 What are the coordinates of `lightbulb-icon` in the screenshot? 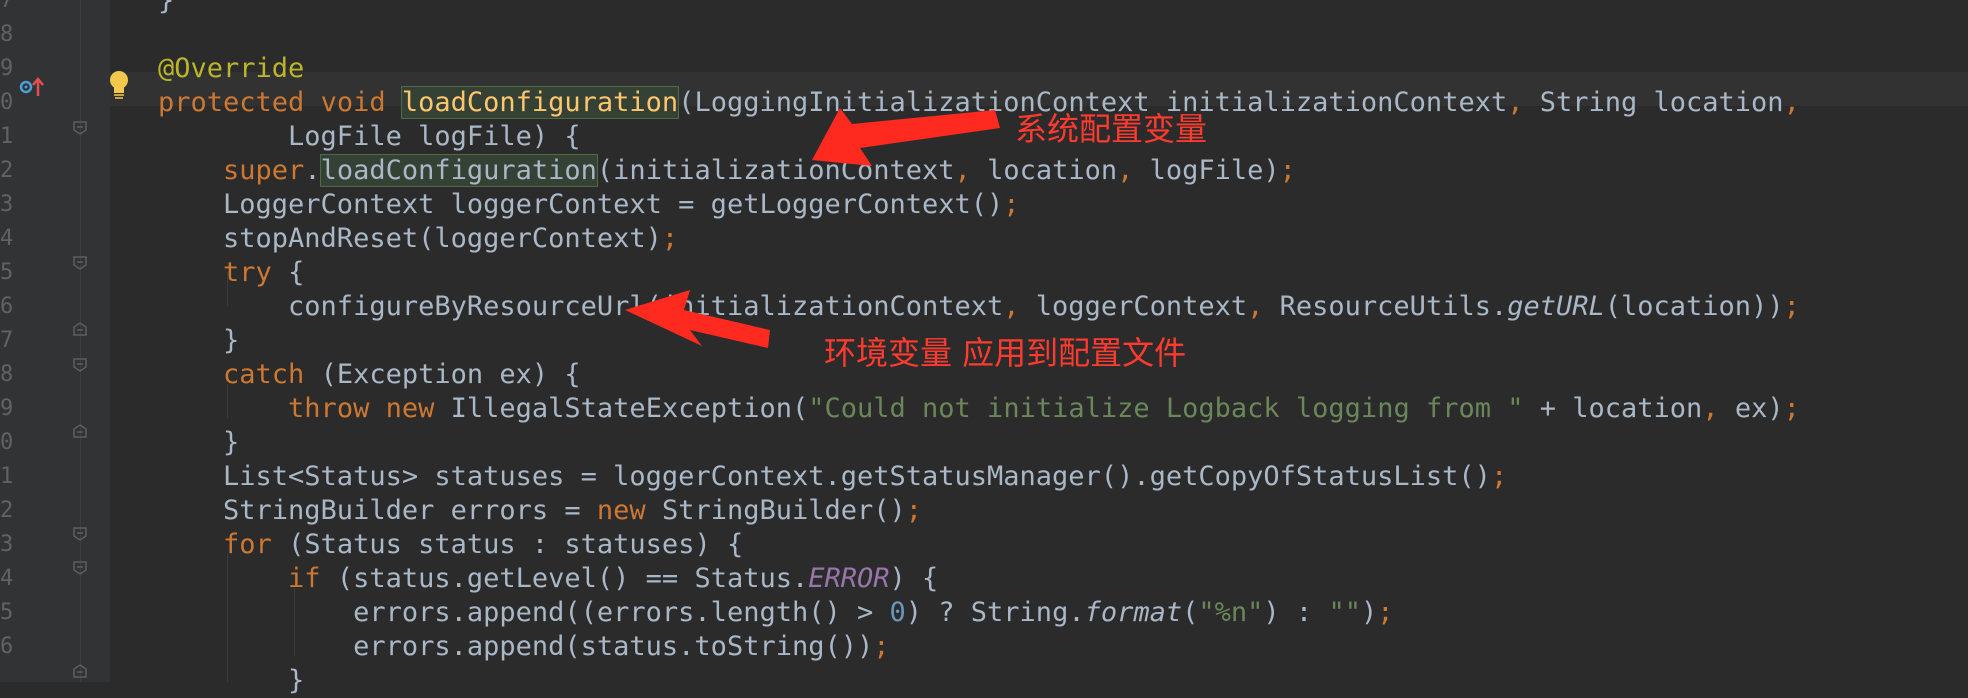 It's located at (119, 85).